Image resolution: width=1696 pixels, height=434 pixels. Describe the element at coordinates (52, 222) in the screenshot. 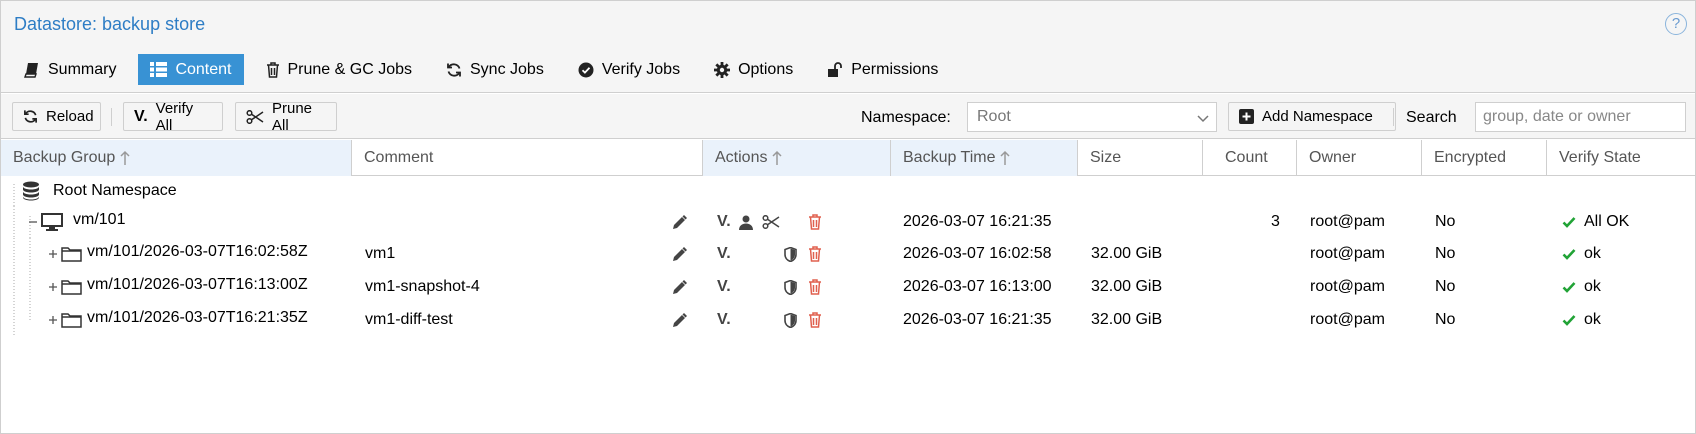

I see `monitor-icon` at that location.